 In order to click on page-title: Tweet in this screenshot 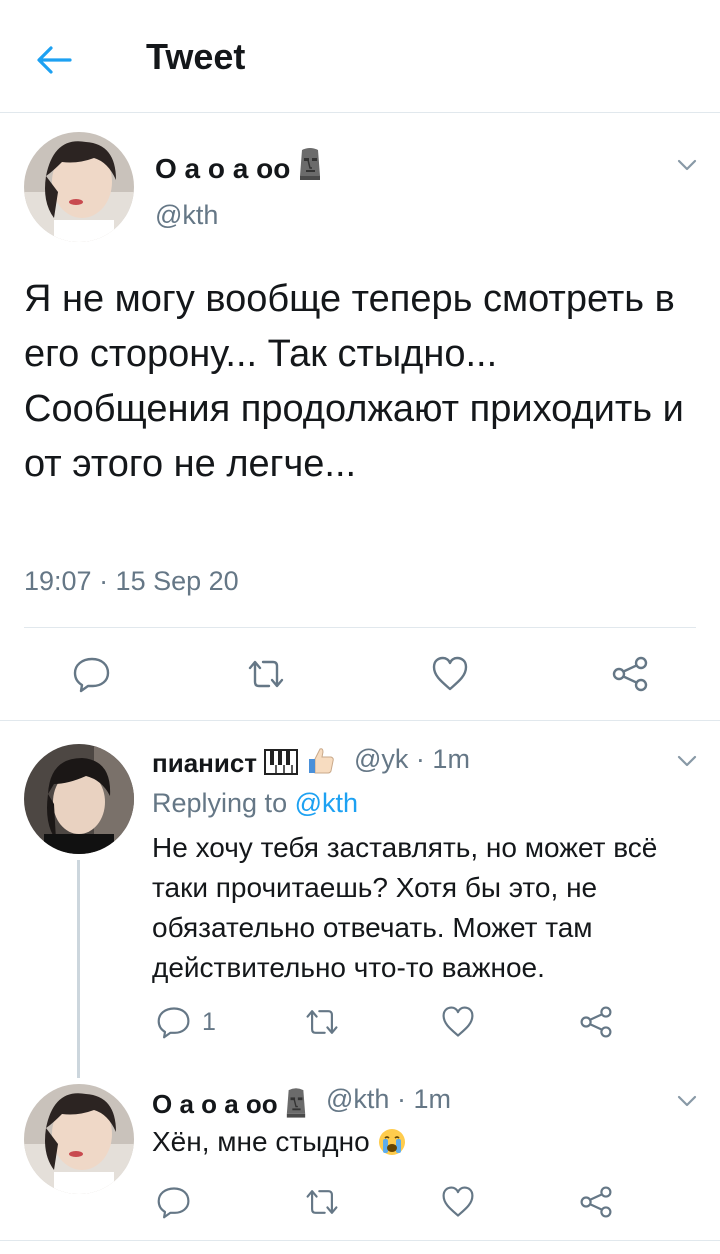, I will do `click(196, 56)`.